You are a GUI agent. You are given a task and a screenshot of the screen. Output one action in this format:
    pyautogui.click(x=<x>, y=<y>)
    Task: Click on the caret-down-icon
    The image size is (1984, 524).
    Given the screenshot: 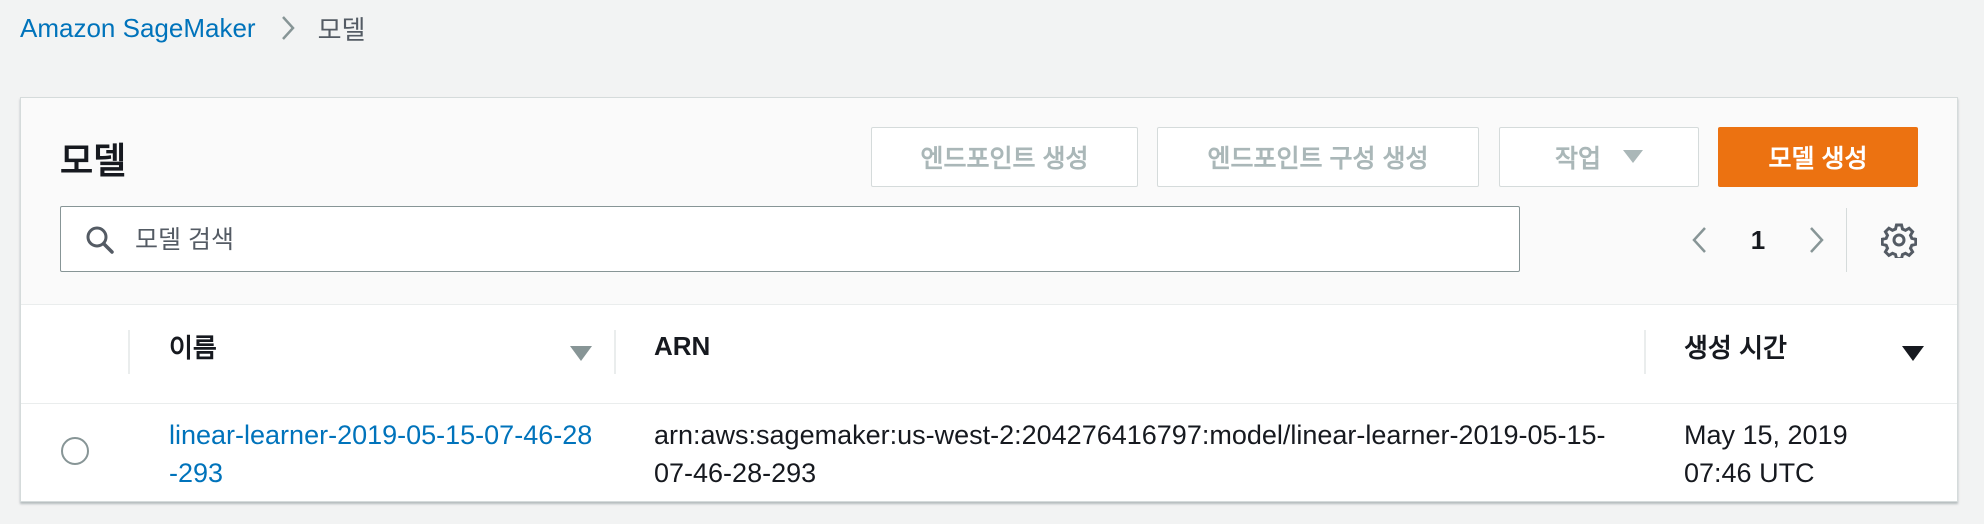 What is the action you would take?
    pyautogui.click(x=1633, y=157)
    